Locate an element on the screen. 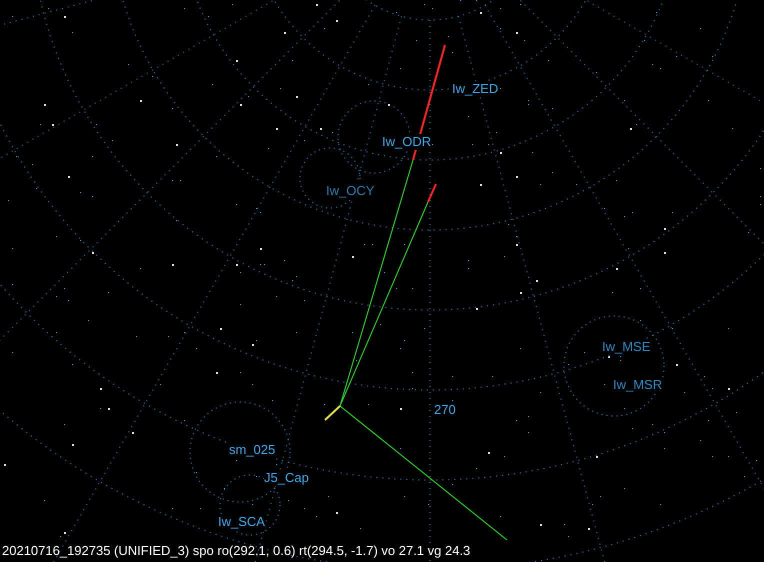 Image resolution: width=764 pixels, height=562 pixels. object-label: Iw_SCA is located at coordinates (241, 522).